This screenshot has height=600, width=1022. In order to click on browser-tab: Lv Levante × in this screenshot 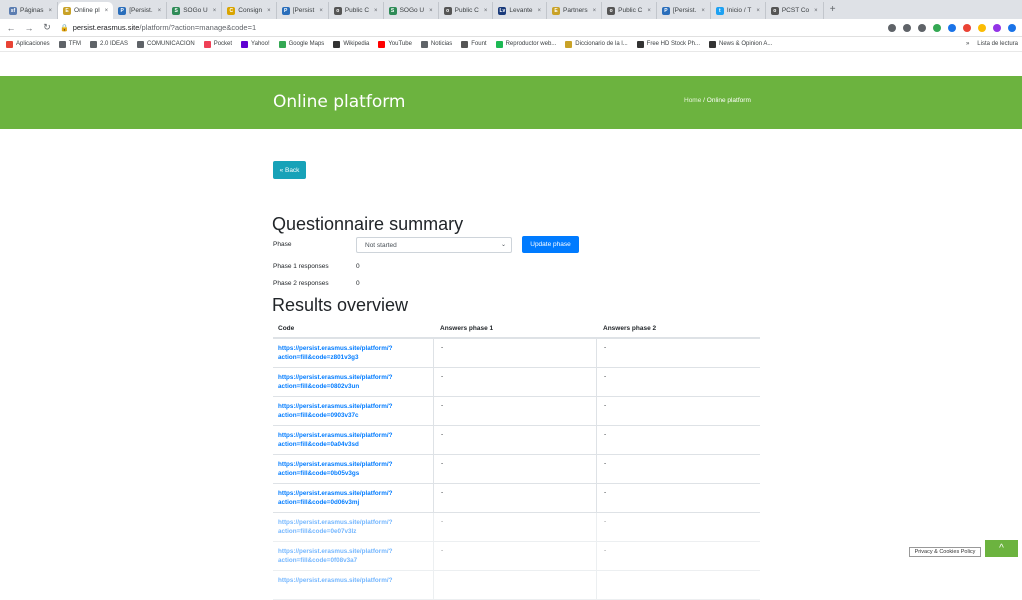, I will do `click(520, 10)`.